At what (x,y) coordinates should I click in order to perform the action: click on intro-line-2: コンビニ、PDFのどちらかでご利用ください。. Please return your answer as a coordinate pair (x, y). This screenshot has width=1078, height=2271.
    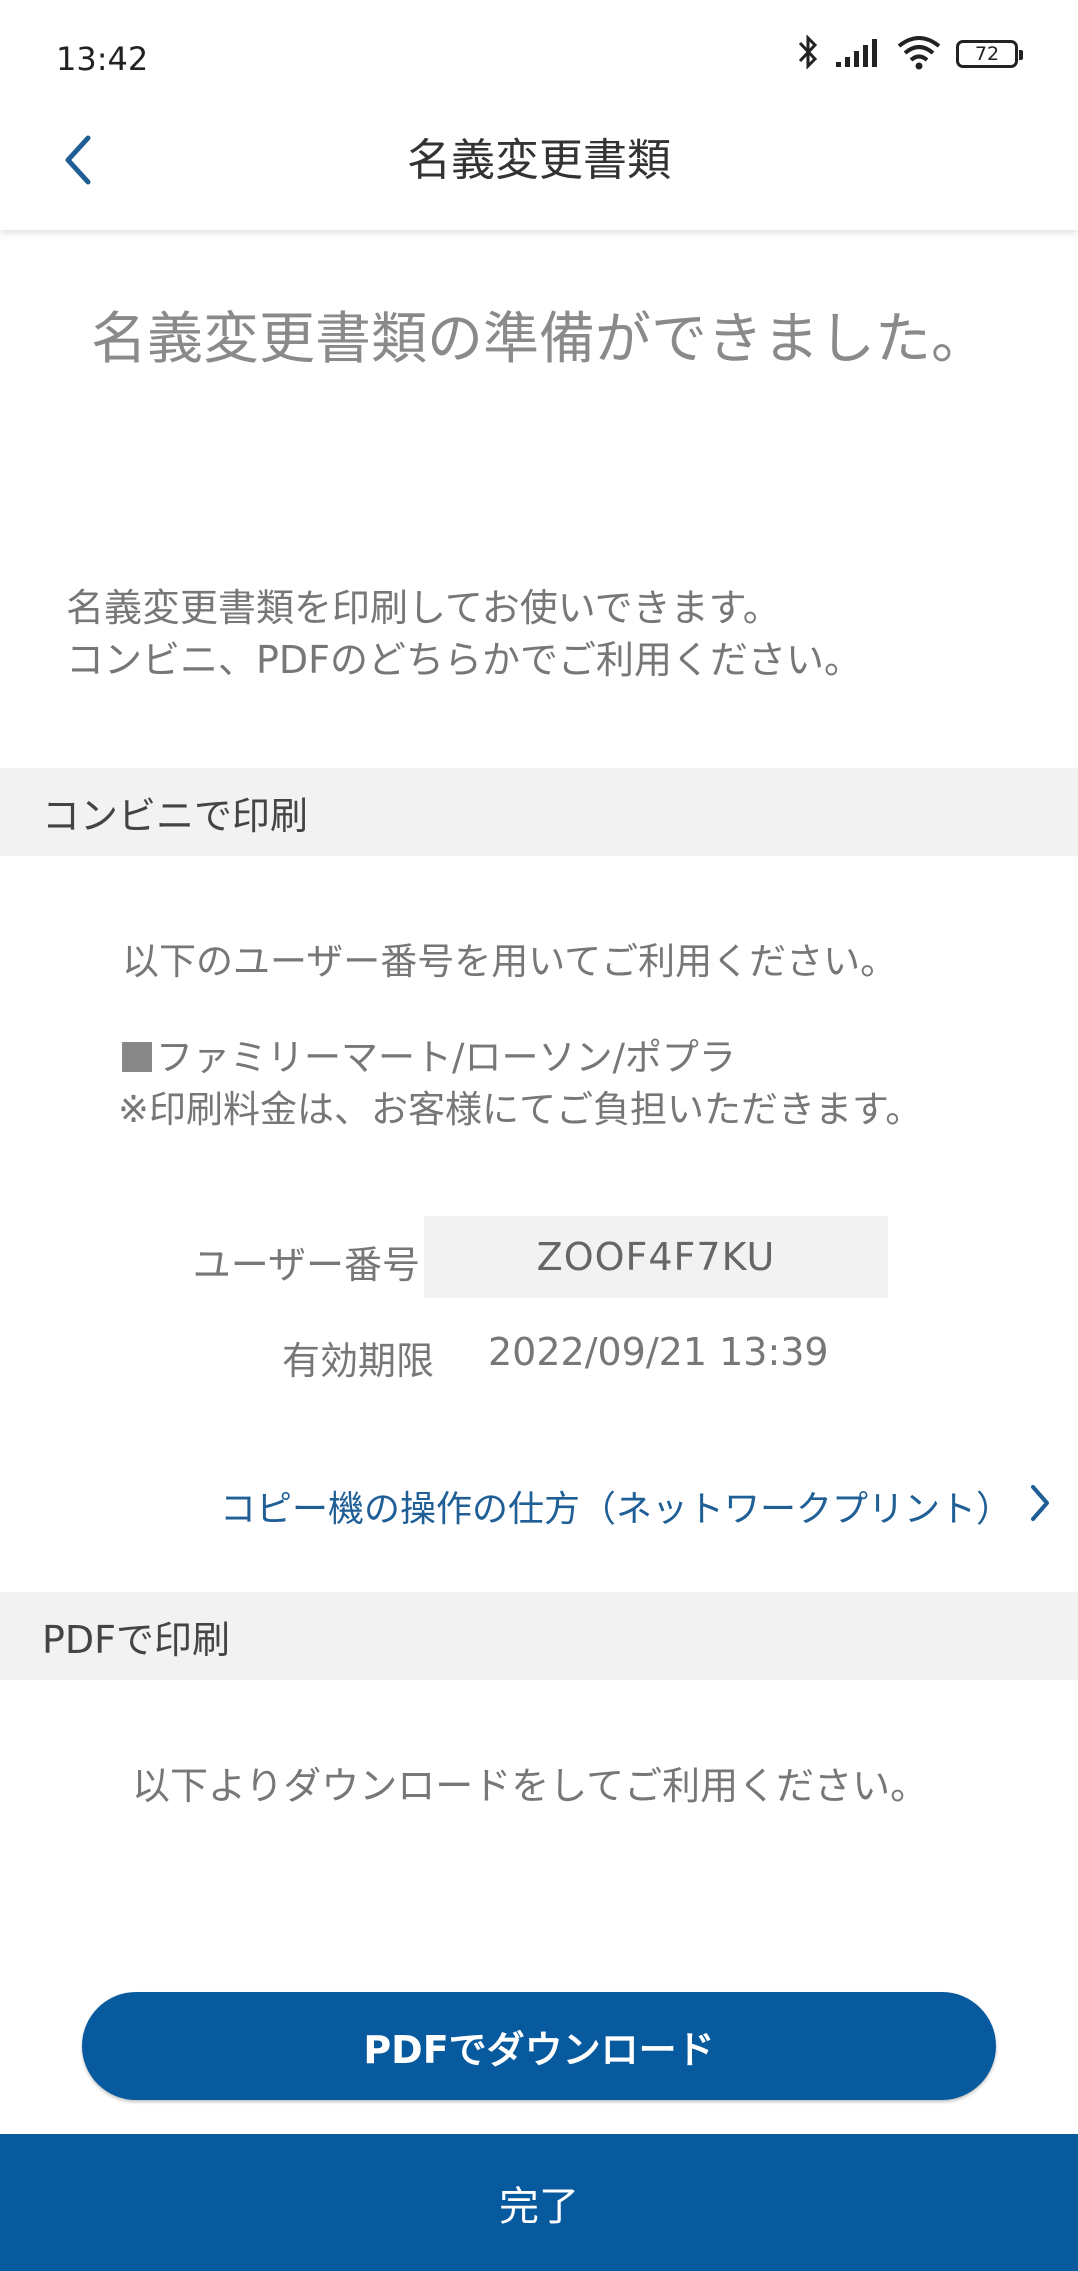
    Looking at the image, I should click on (464, 660).